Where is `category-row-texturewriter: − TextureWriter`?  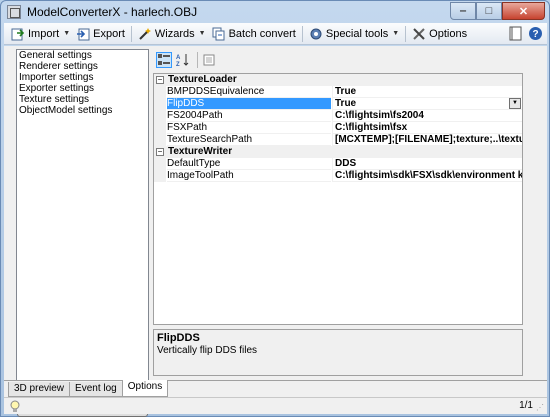
category-row-texturewriter: − TextureWriter is located at coordinates (338, 152).